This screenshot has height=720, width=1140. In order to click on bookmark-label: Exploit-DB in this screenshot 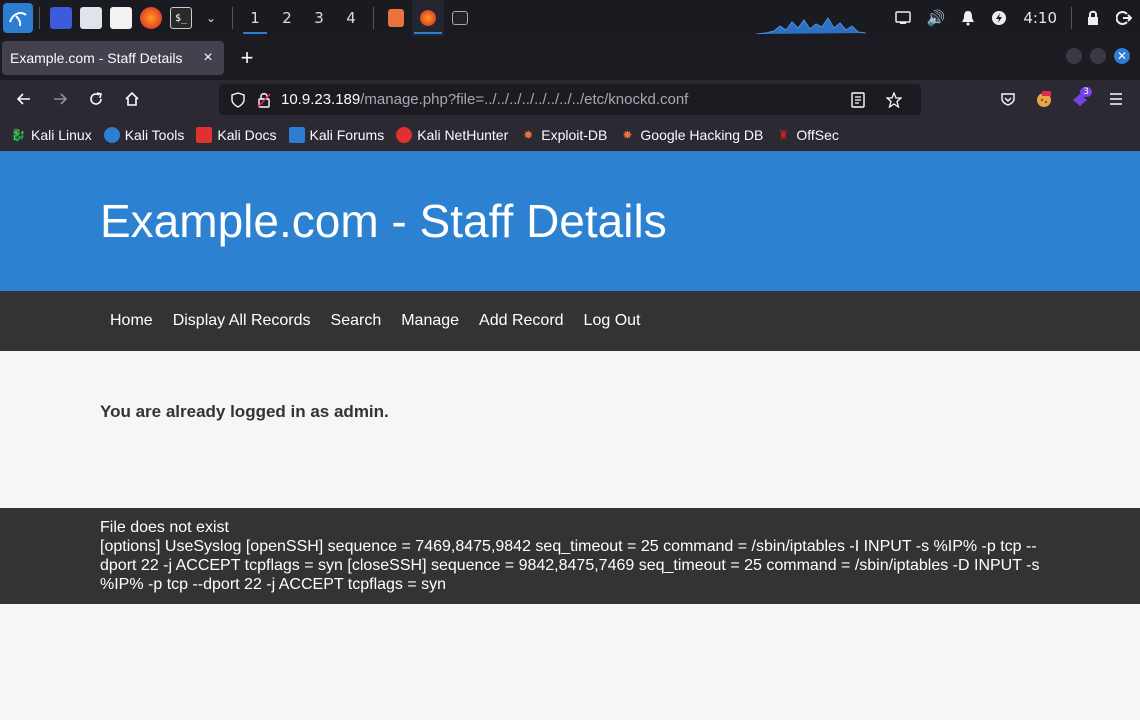, I will do `click(574, 134)`.